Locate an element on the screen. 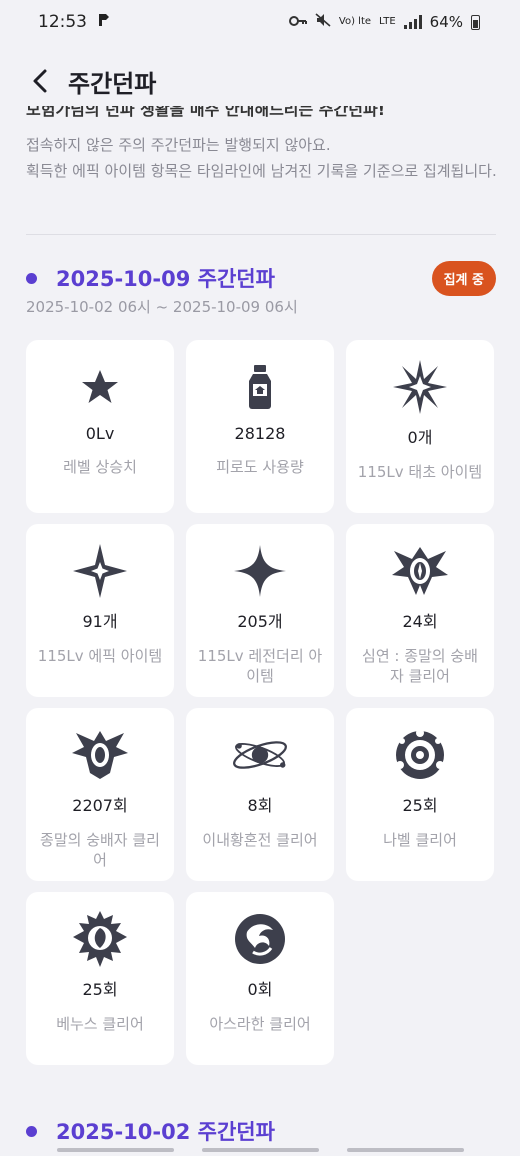  next-week-title: 2025-10-02 주간던파 is located at coordinates (165, 1132).